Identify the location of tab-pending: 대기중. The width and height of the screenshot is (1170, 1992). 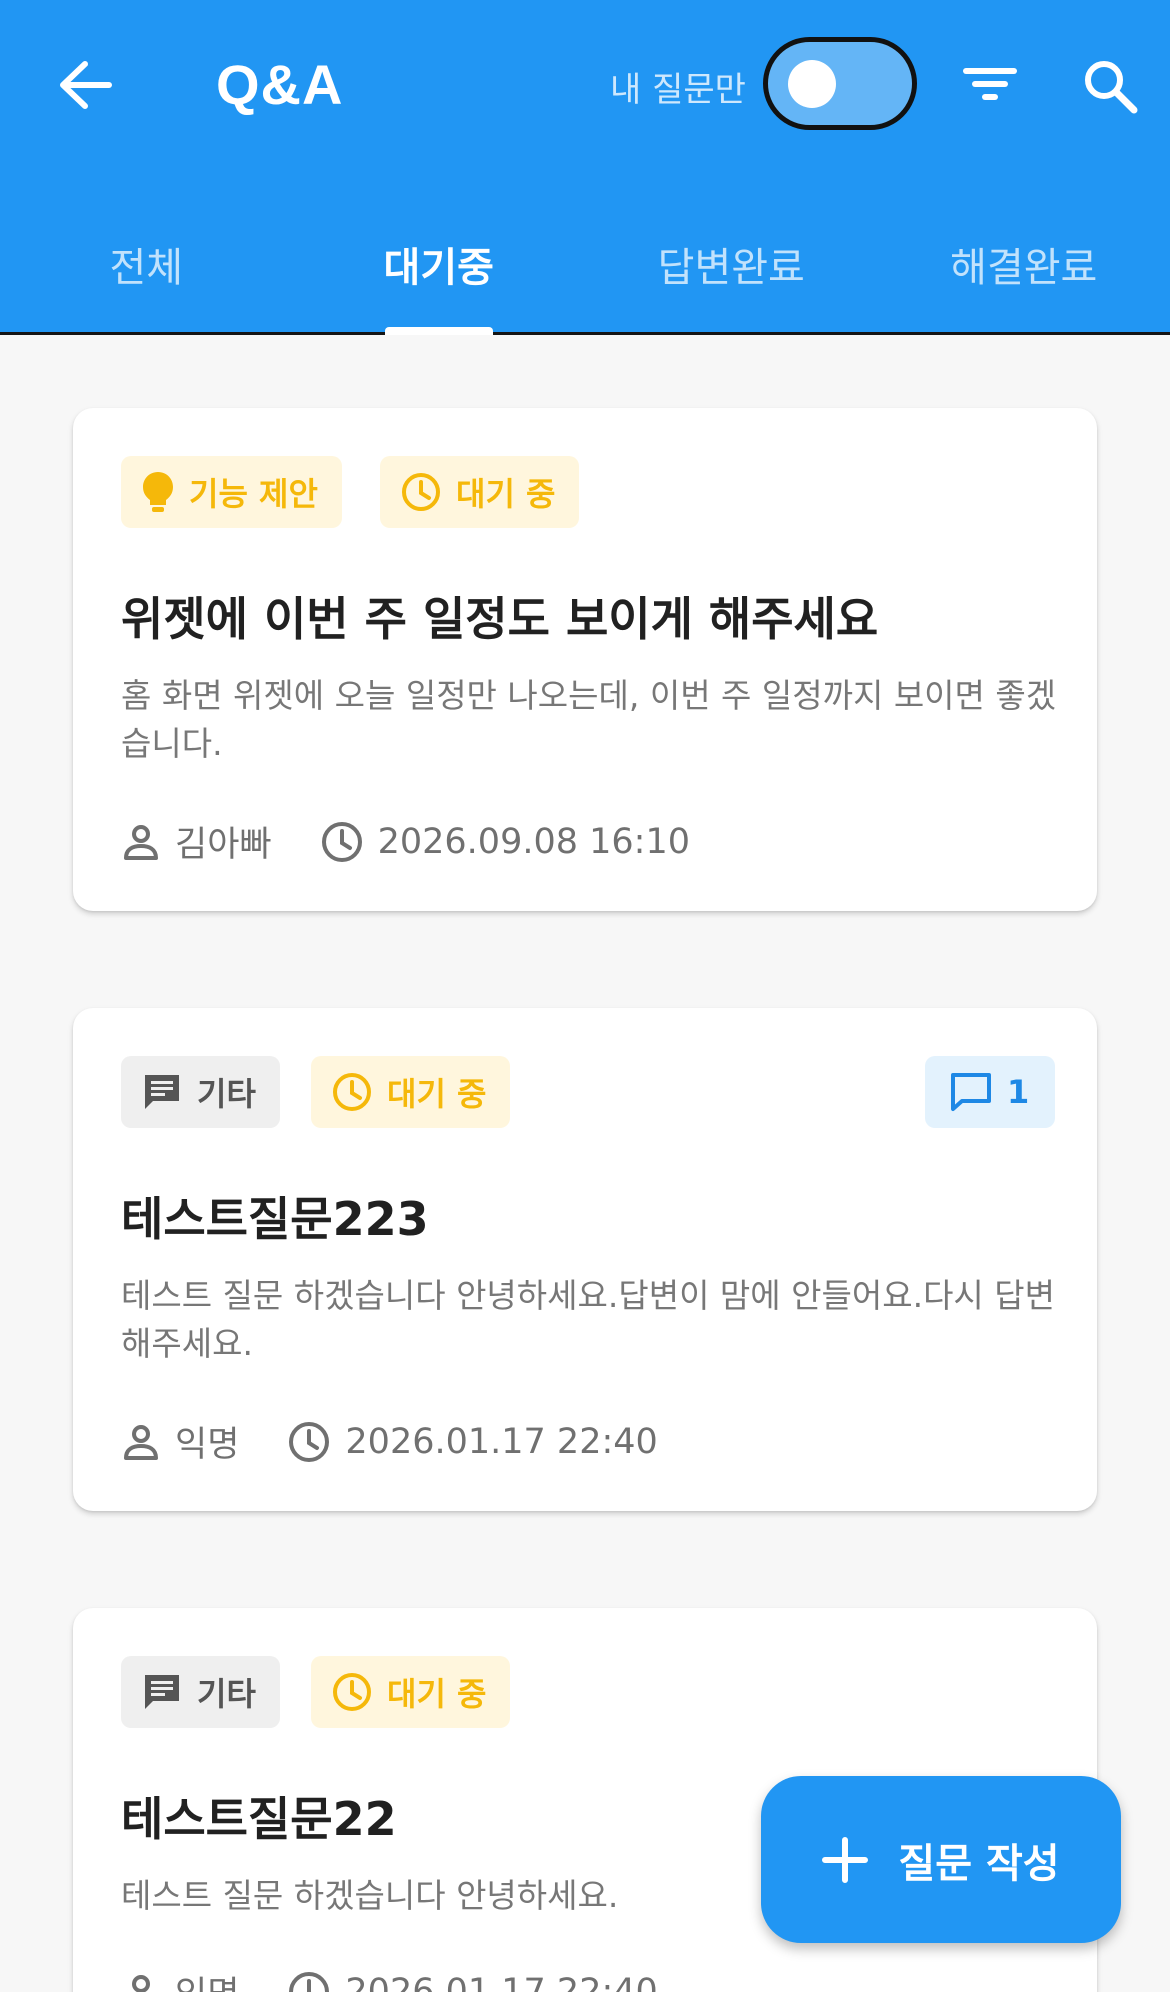
(439, 272).